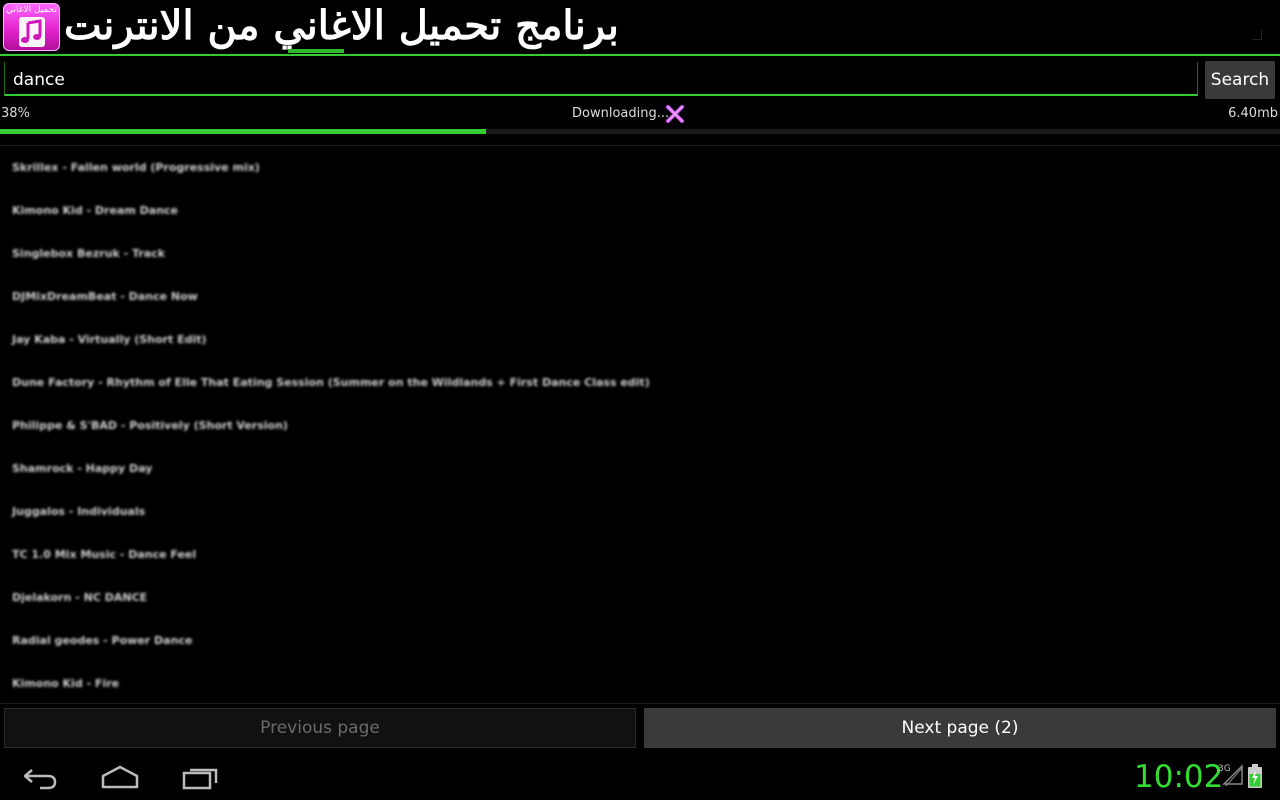  Describe the element at coordinates (640, 682) in the screenshot. I see `list-item: Kimono Kid - Fire` at that location.